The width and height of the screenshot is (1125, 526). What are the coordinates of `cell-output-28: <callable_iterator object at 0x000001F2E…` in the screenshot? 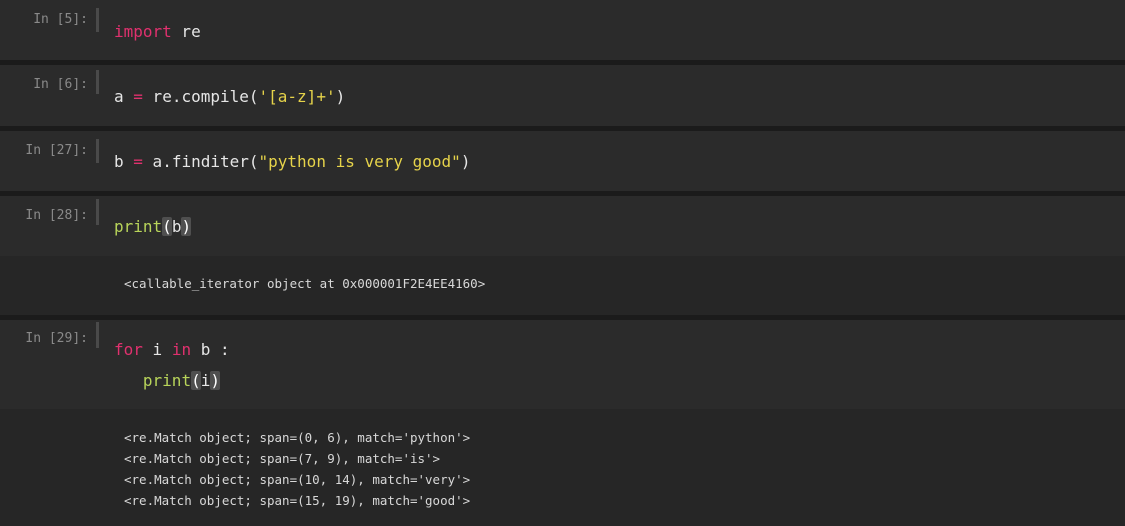 It's located at (562, 285).